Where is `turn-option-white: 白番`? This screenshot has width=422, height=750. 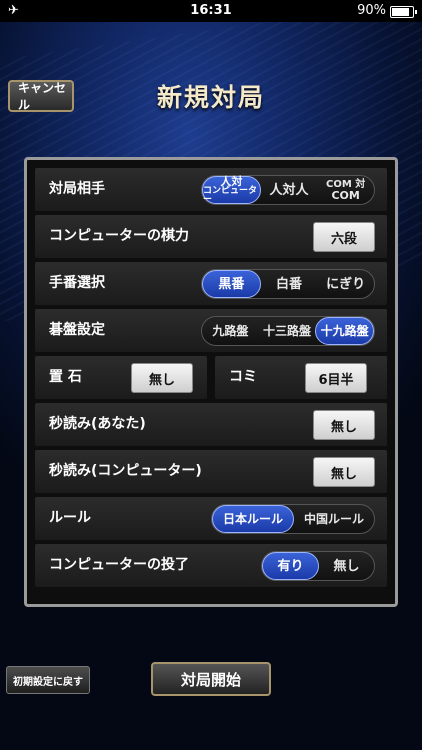 turn-option-white: 白番 is located at coordinates (289, 284).